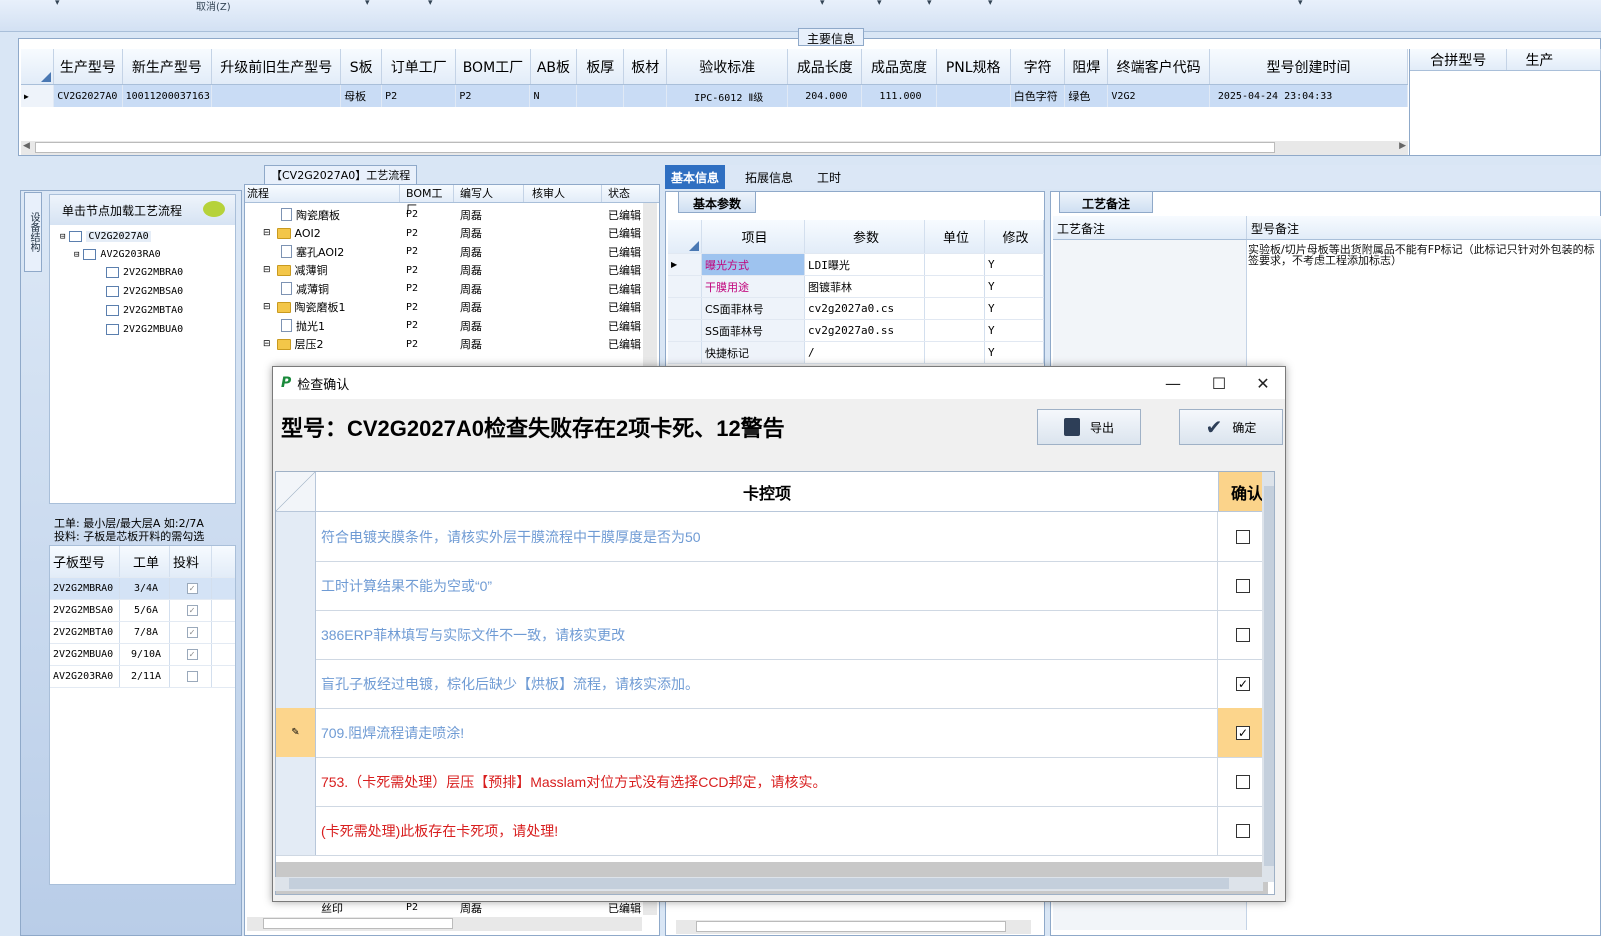 The width and height of the screenshot is (1601, 936). What do you see at coordinates (865, 352) in the screenshot?
I see `param-value: /` at bounding box center [865, 352].